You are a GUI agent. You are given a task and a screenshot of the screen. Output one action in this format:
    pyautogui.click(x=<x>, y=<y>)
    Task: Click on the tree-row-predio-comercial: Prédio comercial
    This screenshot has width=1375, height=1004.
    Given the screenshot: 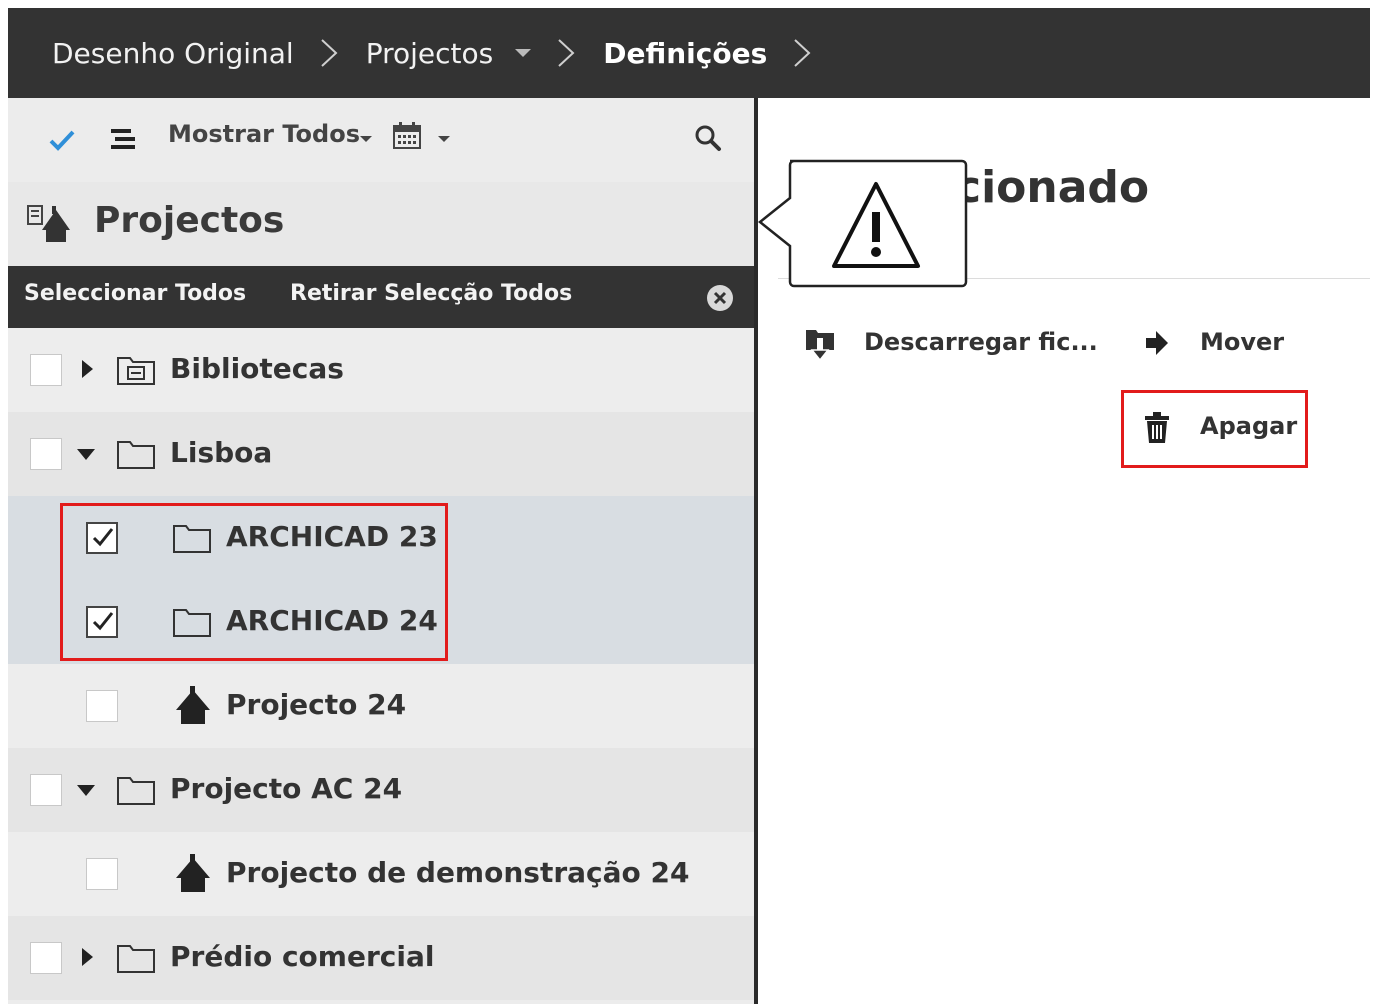 What is the action you would take?
    pyautogui.click(x=381, y=958)
    